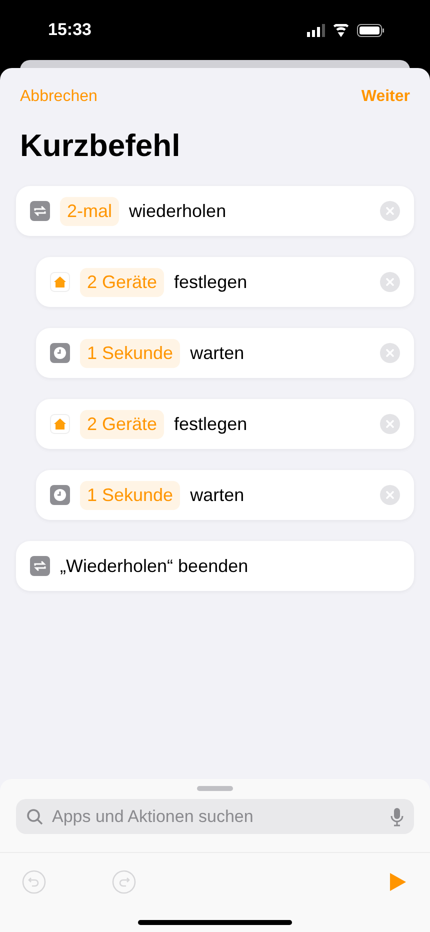 Image resolution: width=430 pixels, height=932 pixels. What do you see at coordinates (101, 146) in the screenshot?
I see `page-title: Kurzbefehl` at bounding box center [101, 146].